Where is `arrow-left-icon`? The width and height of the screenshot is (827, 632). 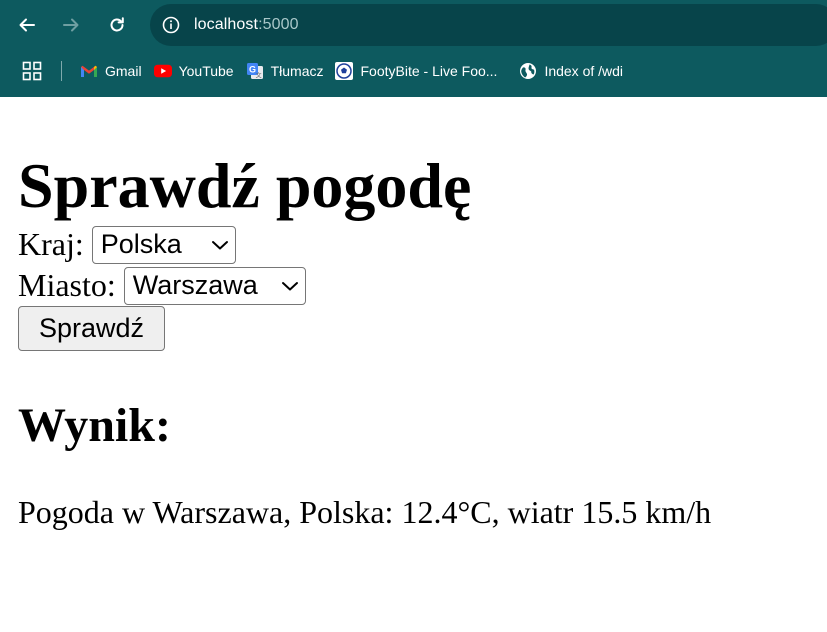 arrow-left-icon is located at coordinates (27, 25).